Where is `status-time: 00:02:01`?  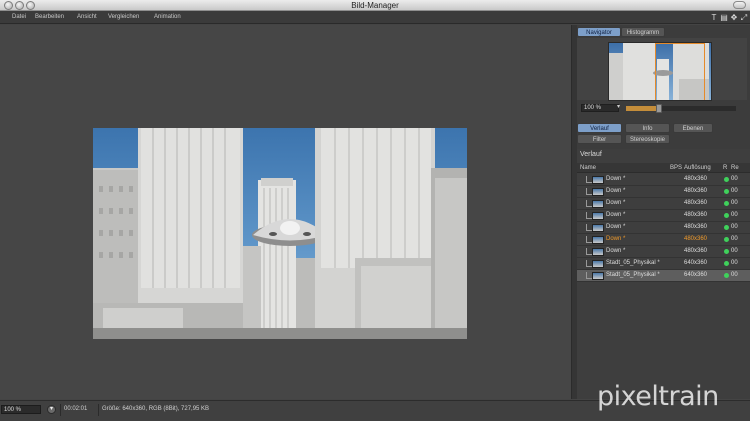
status-time: 00:02:01 is located at coordinates (76, 409).